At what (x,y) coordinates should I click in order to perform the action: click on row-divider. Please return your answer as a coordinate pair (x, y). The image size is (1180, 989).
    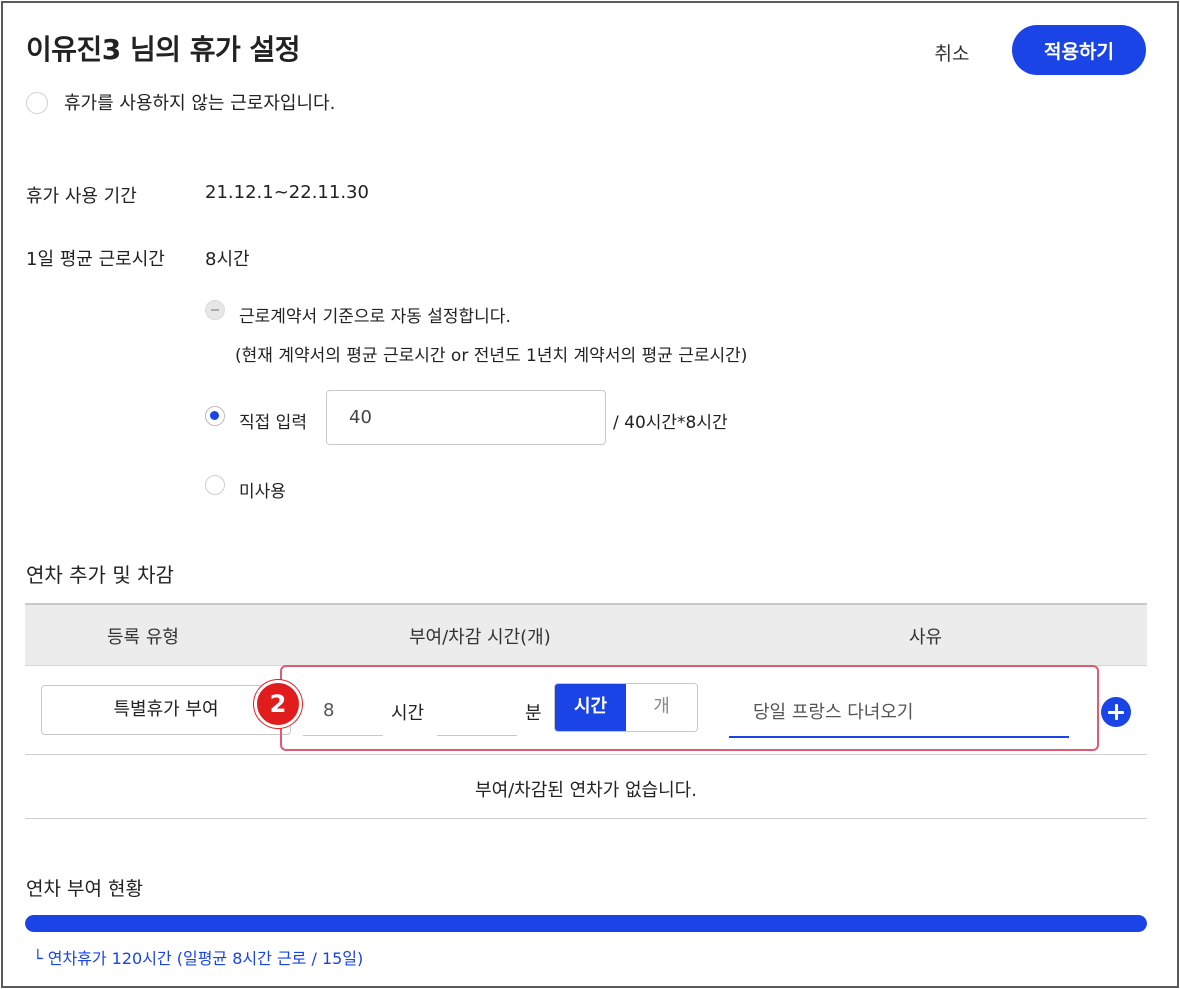
    Looking at the image, I should click on (586, 754).